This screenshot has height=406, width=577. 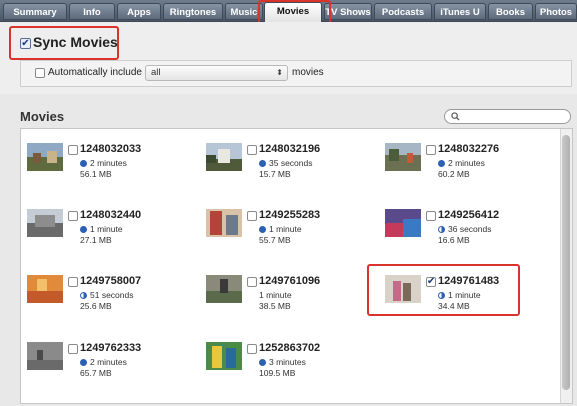 What do you see at coordinates (308, 72) in the screenshot?
I see `auto-include-suffix: movies` at bounding box center [308, 72].